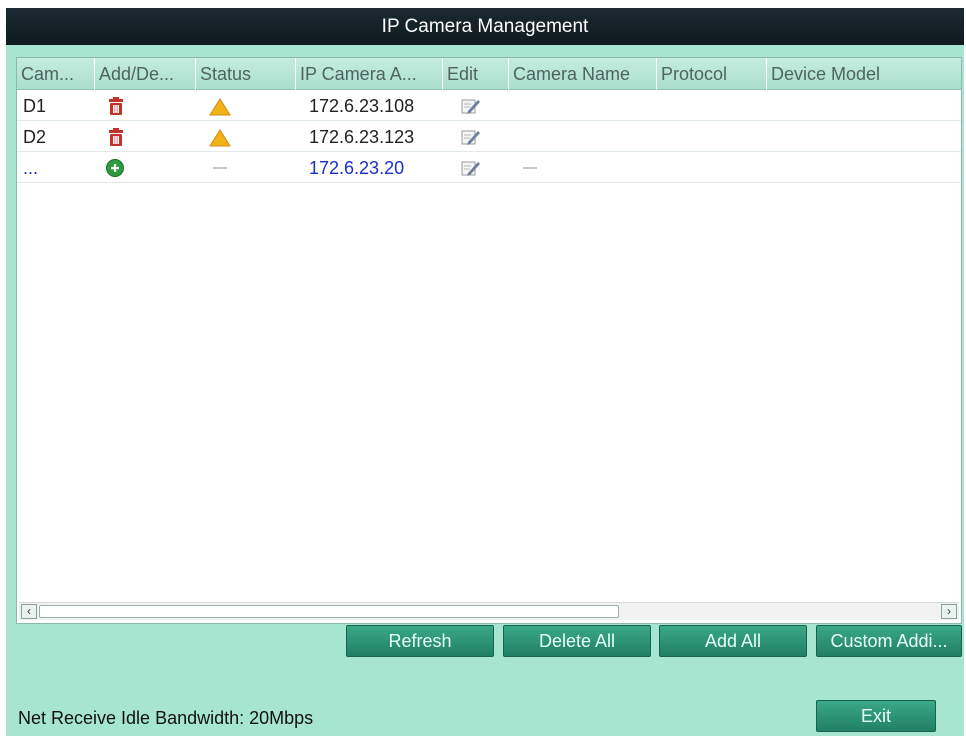 Image resolution: width=966 pixels, height=740 pixels. Describe the element at coordinates (733, 641) in the screenshot. I see `add-all-button: Add All` at that location.